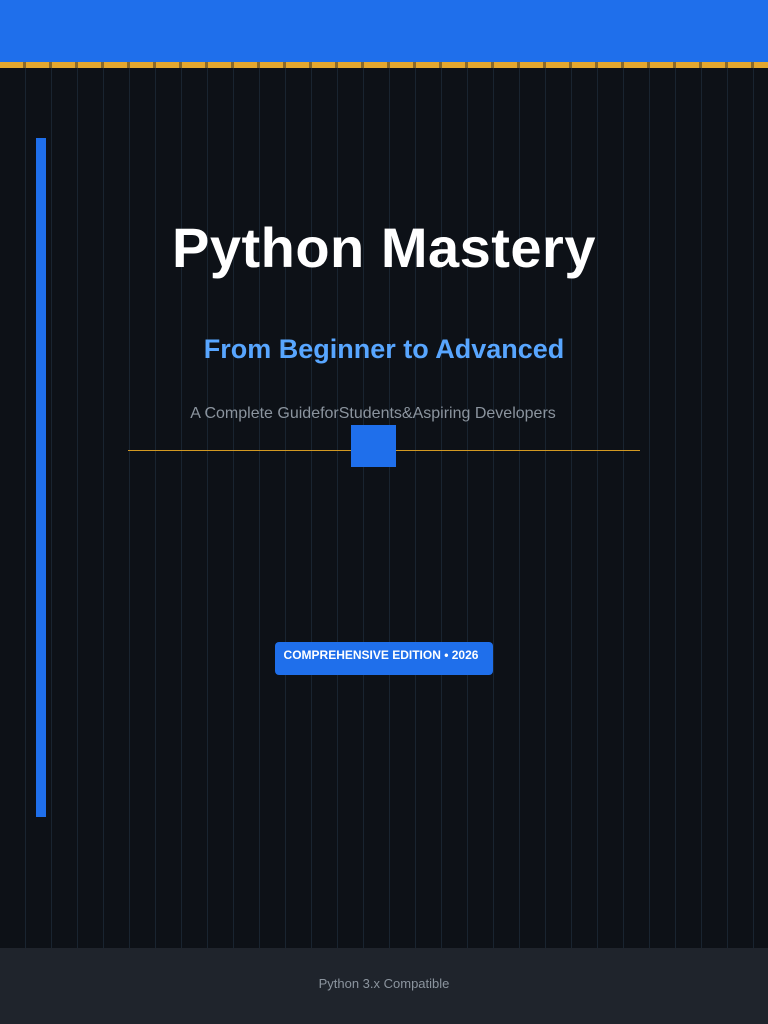 This screenshot has height=1024, width=768. I want to click on edition-badge: COMPREHENSIVE EDITION • 2026, so click(384, 658).